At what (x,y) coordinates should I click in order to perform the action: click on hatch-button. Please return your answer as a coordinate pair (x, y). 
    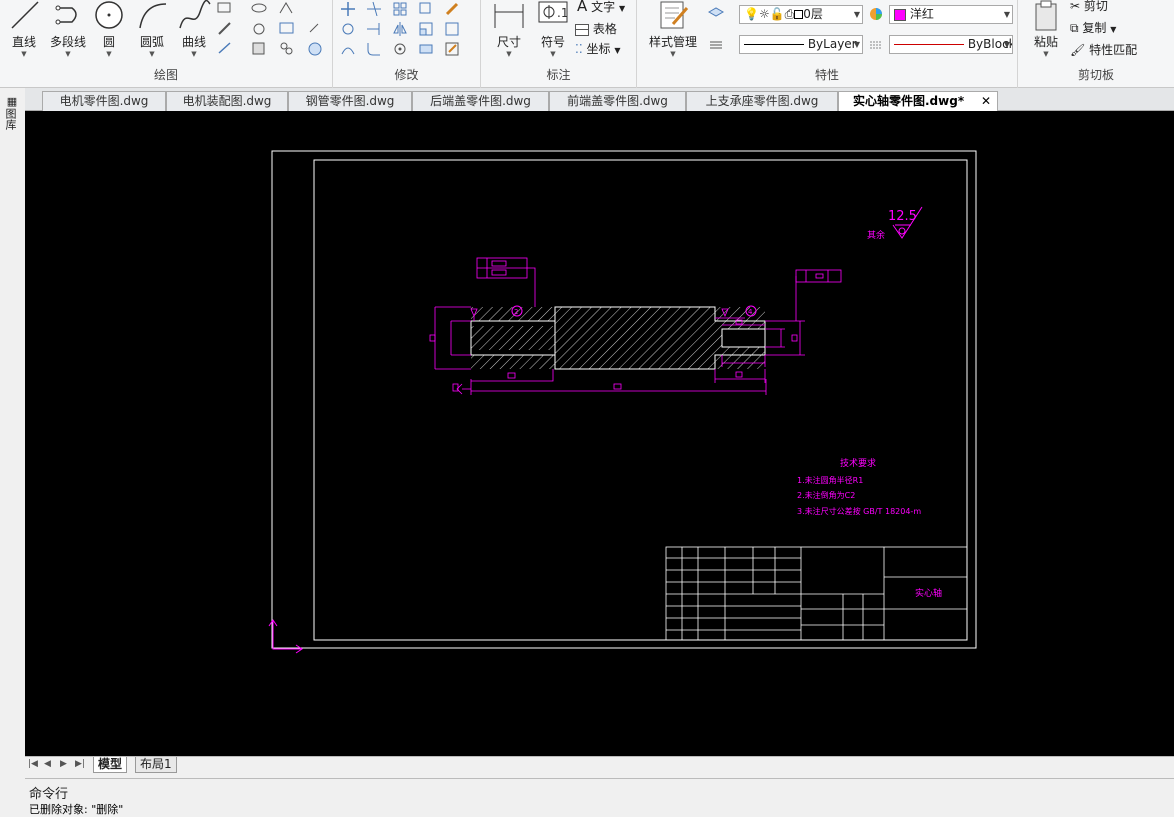
    Looking at the image, I should click on (260, 49).